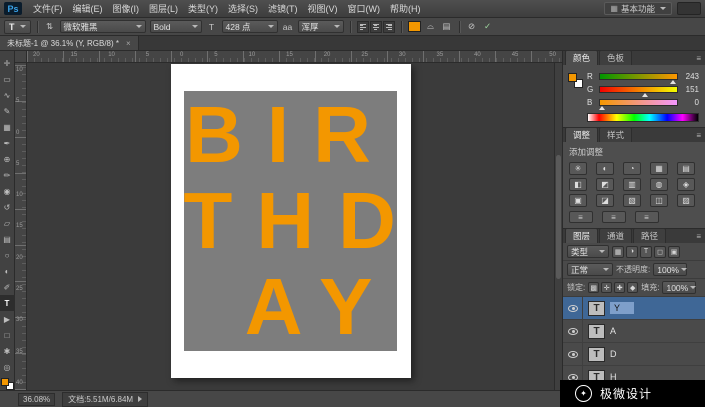 The width and height of the screenshot is (705, 407). What do you see at coordinates (364, 8) in the screenshot?
I see `menu-item: 窗口(W)` at bounding box center [364, 8].